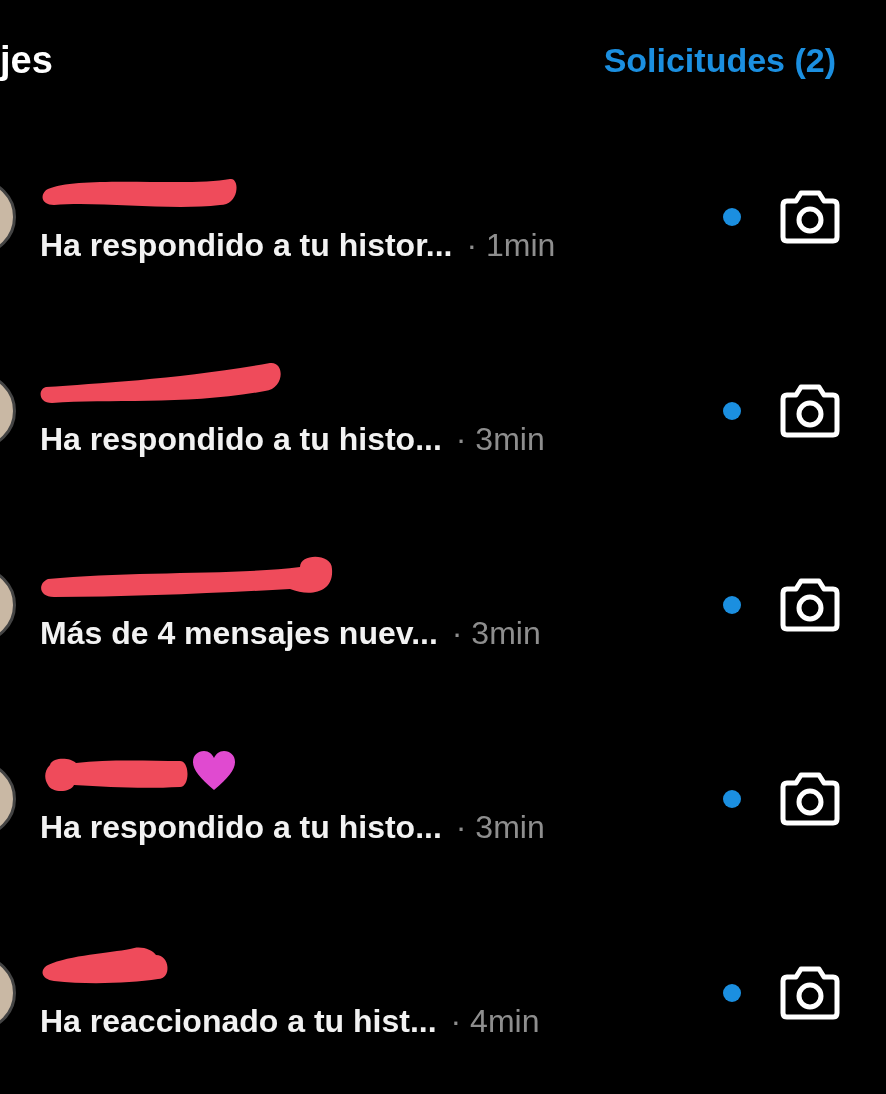 The width and height of the screenshot is (886, 1094). Describe the element at coordinates (26, 60) in the screenshot. I see `screen-title: jes` at that location.